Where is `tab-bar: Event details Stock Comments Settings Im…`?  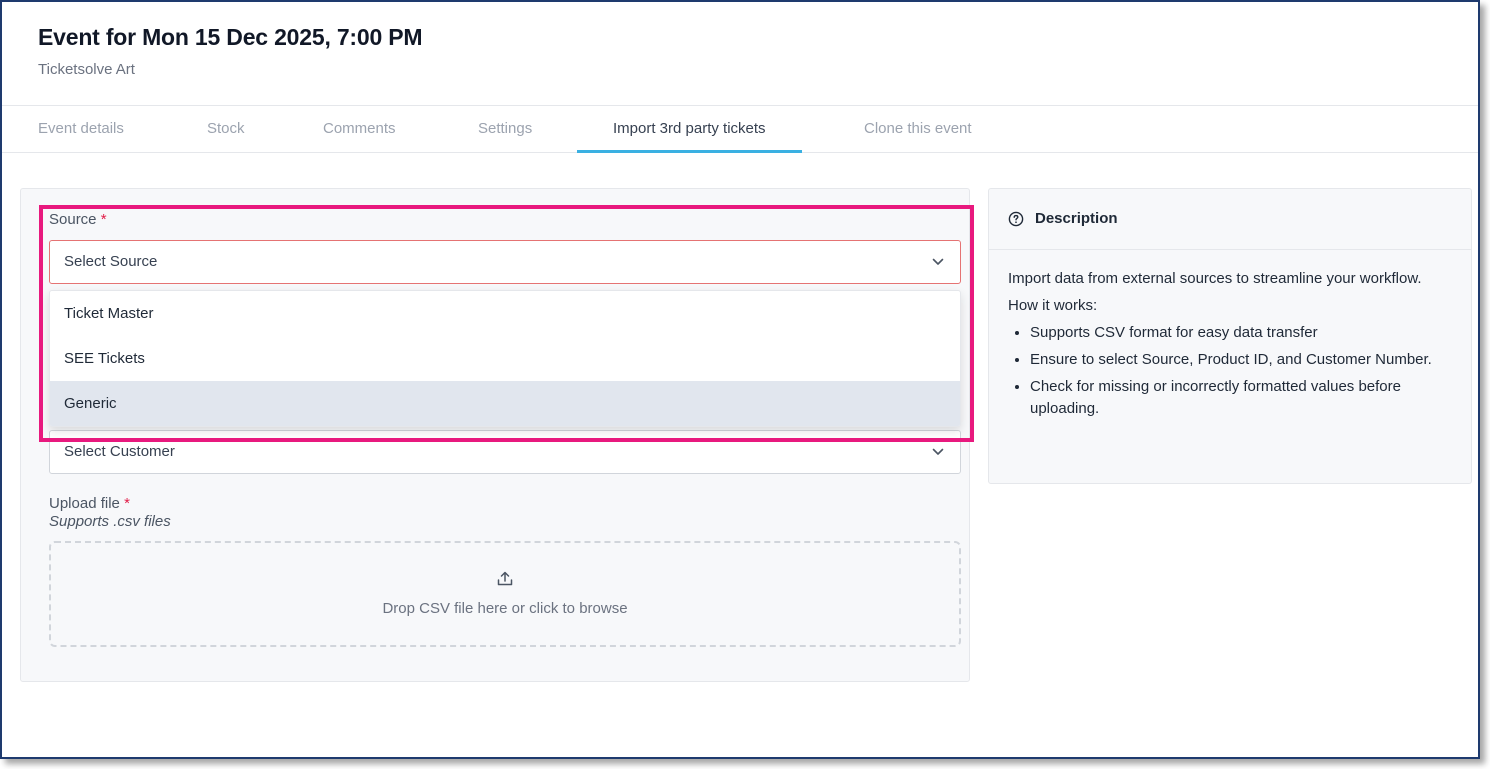
tab-bar: Event details Stock Comments Settings Im… is located at coordinates (740, 129).